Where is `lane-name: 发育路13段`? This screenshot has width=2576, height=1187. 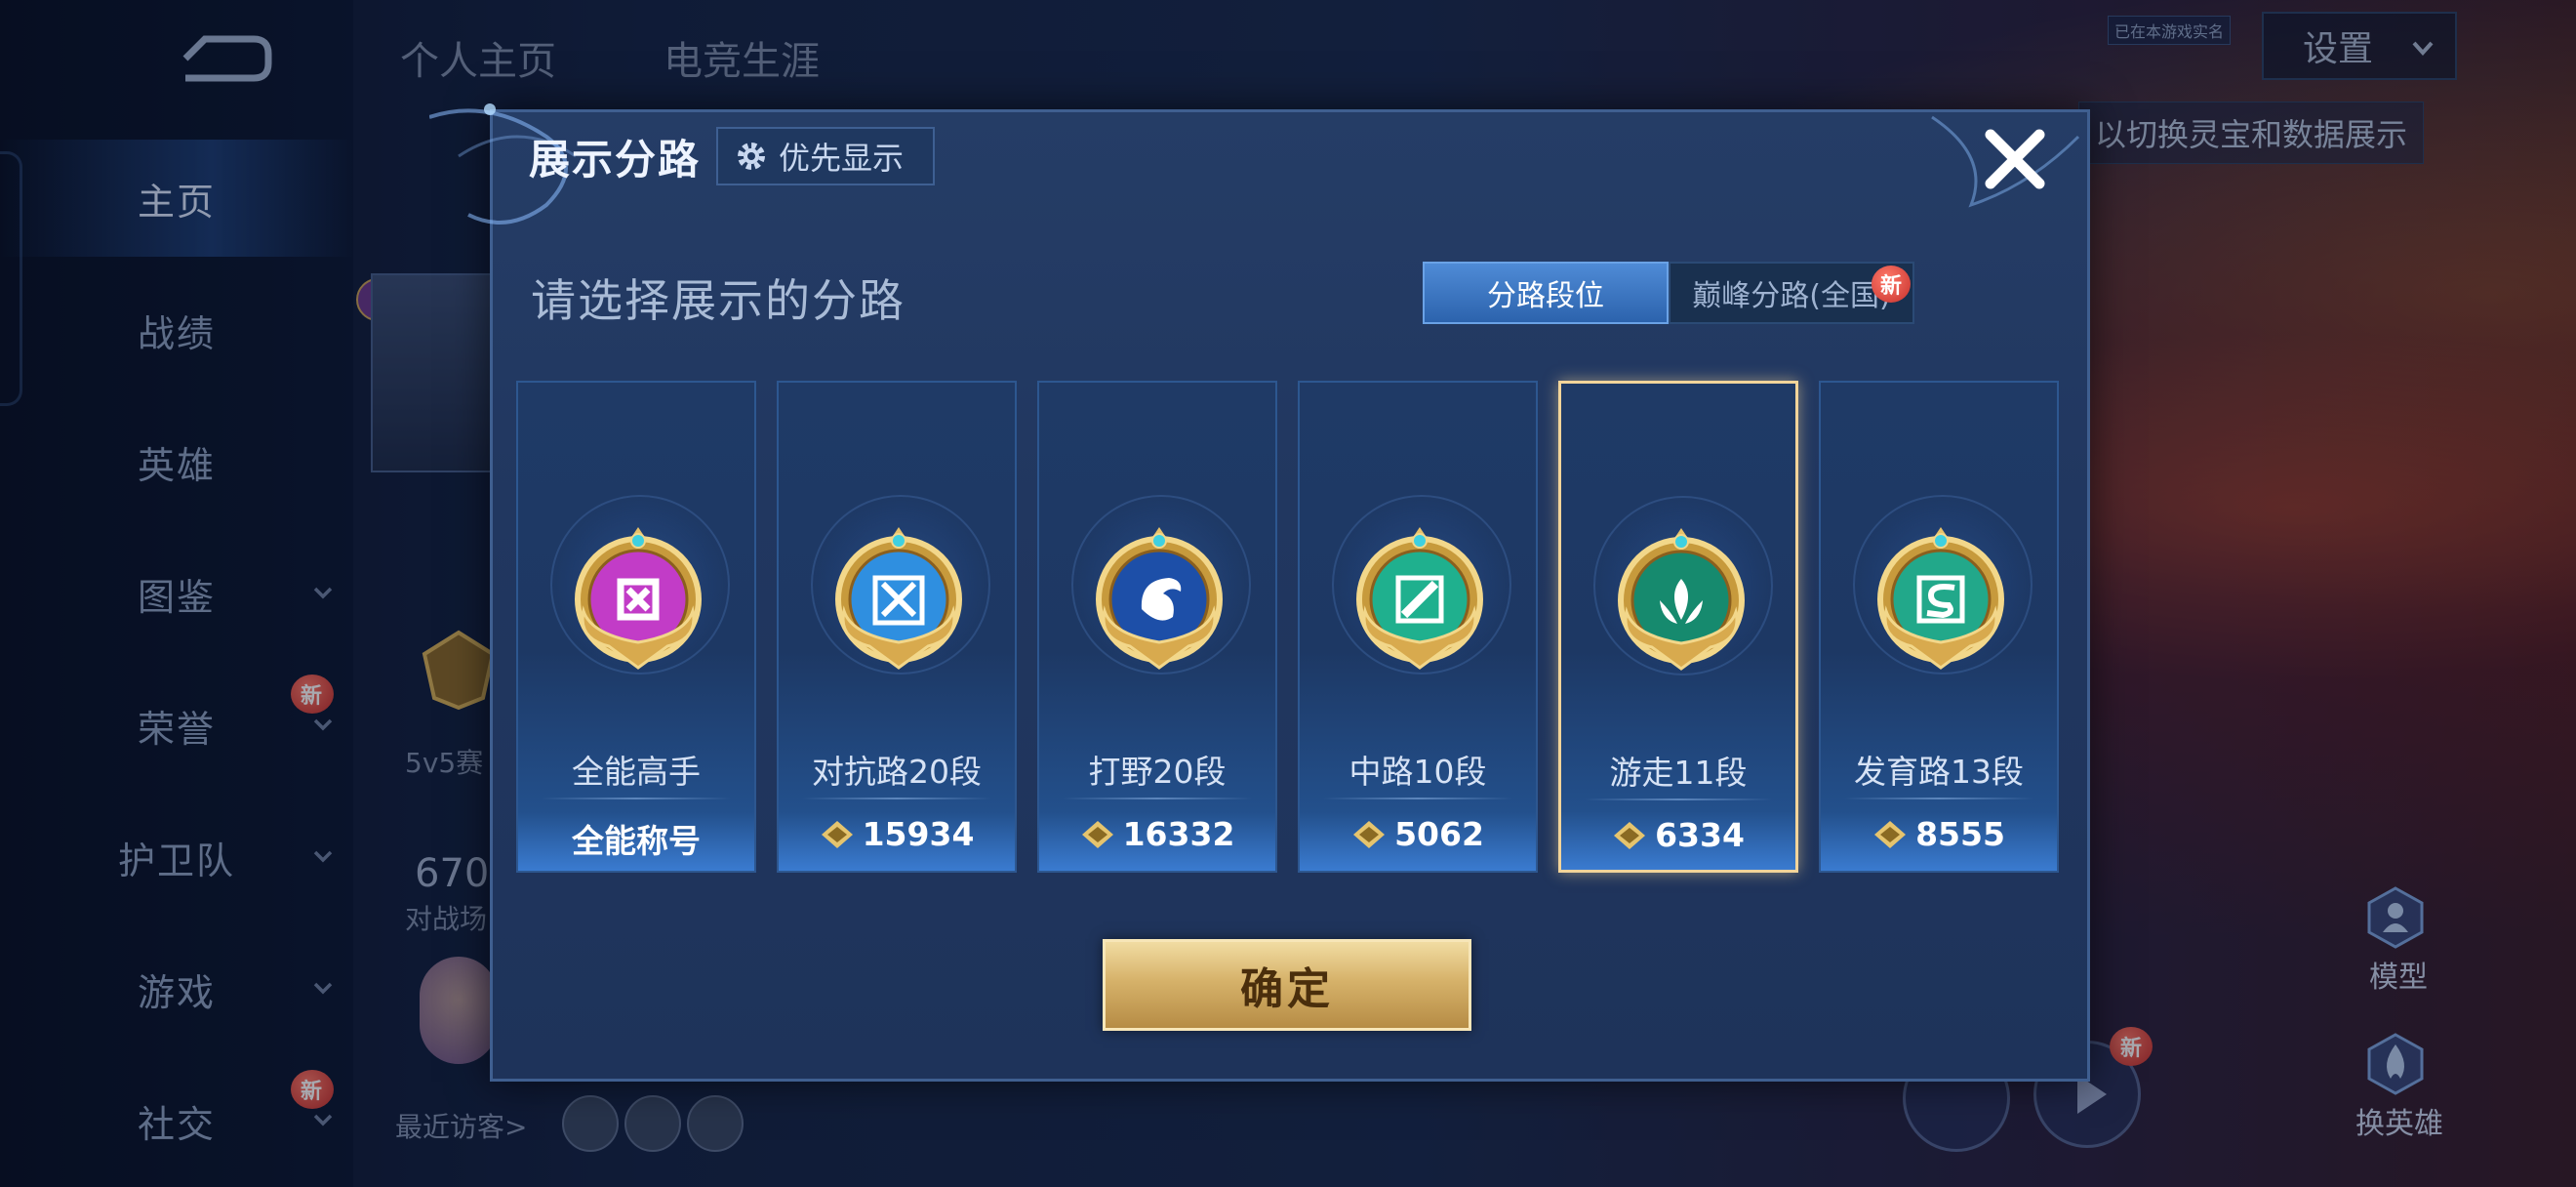 lane-name: 发育路13段 is located at coordinates (1939, 772).